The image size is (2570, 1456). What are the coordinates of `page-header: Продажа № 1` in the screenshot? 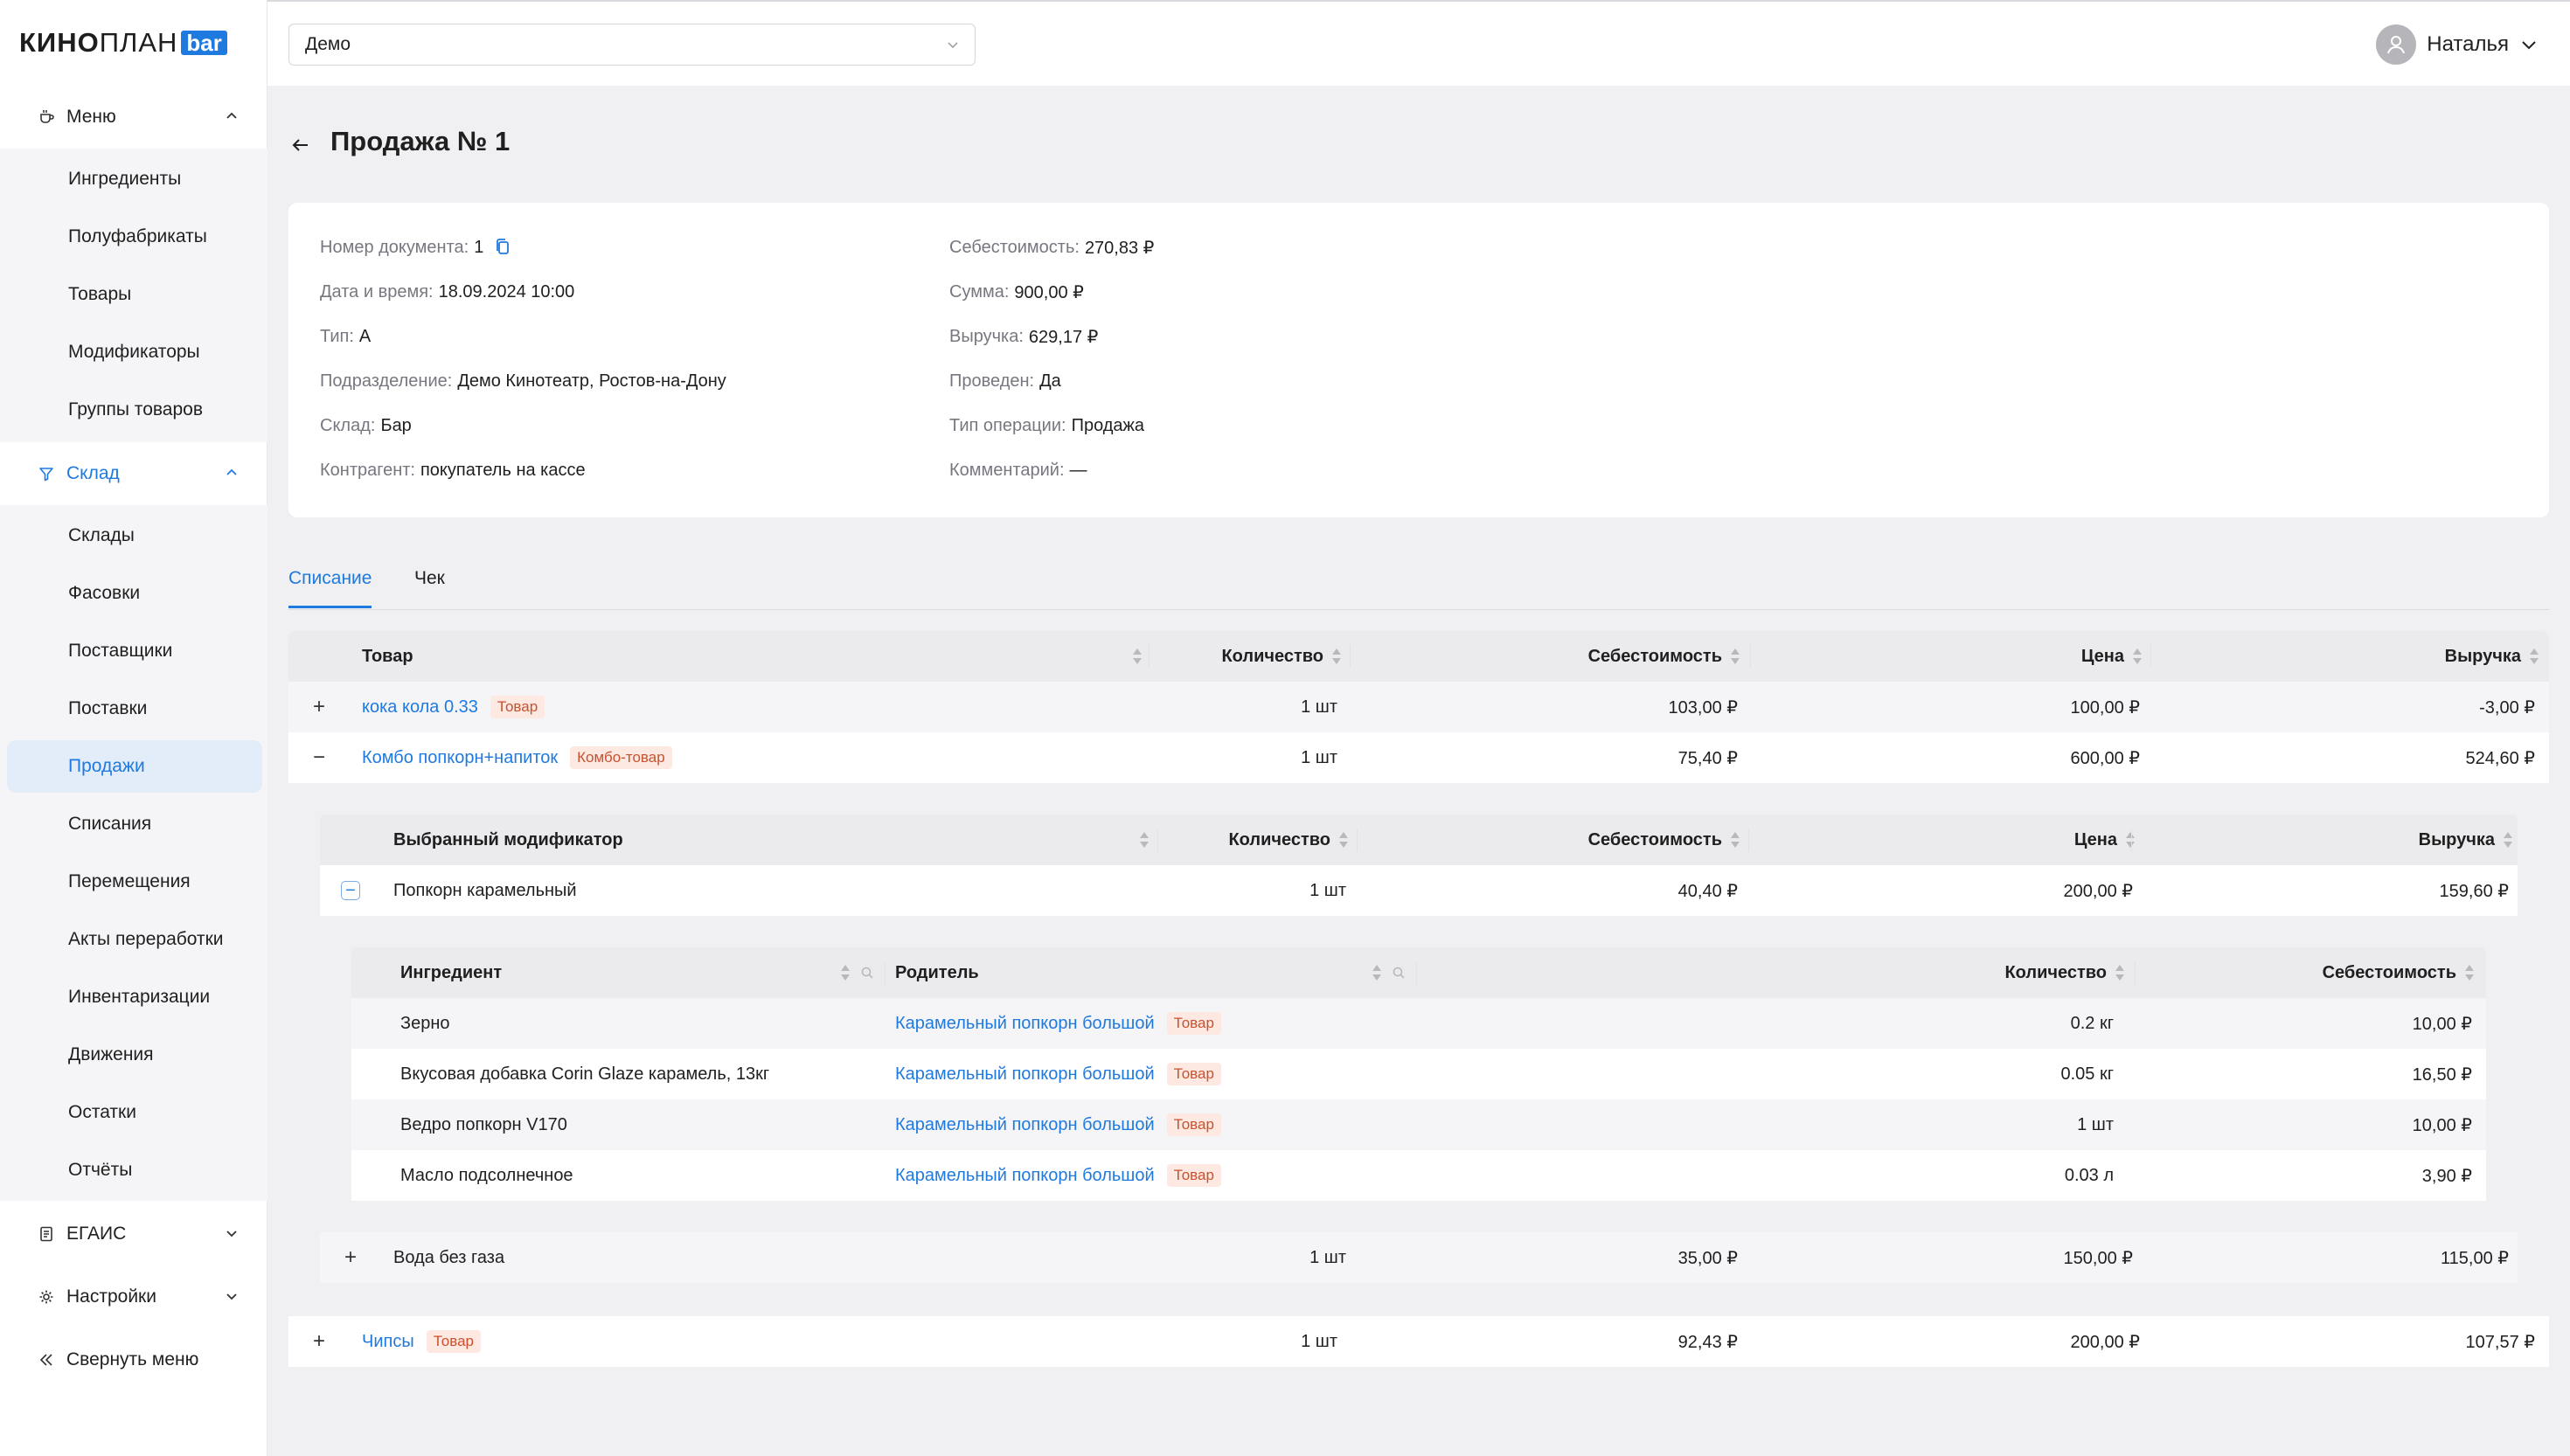 It's located at (399, 141).